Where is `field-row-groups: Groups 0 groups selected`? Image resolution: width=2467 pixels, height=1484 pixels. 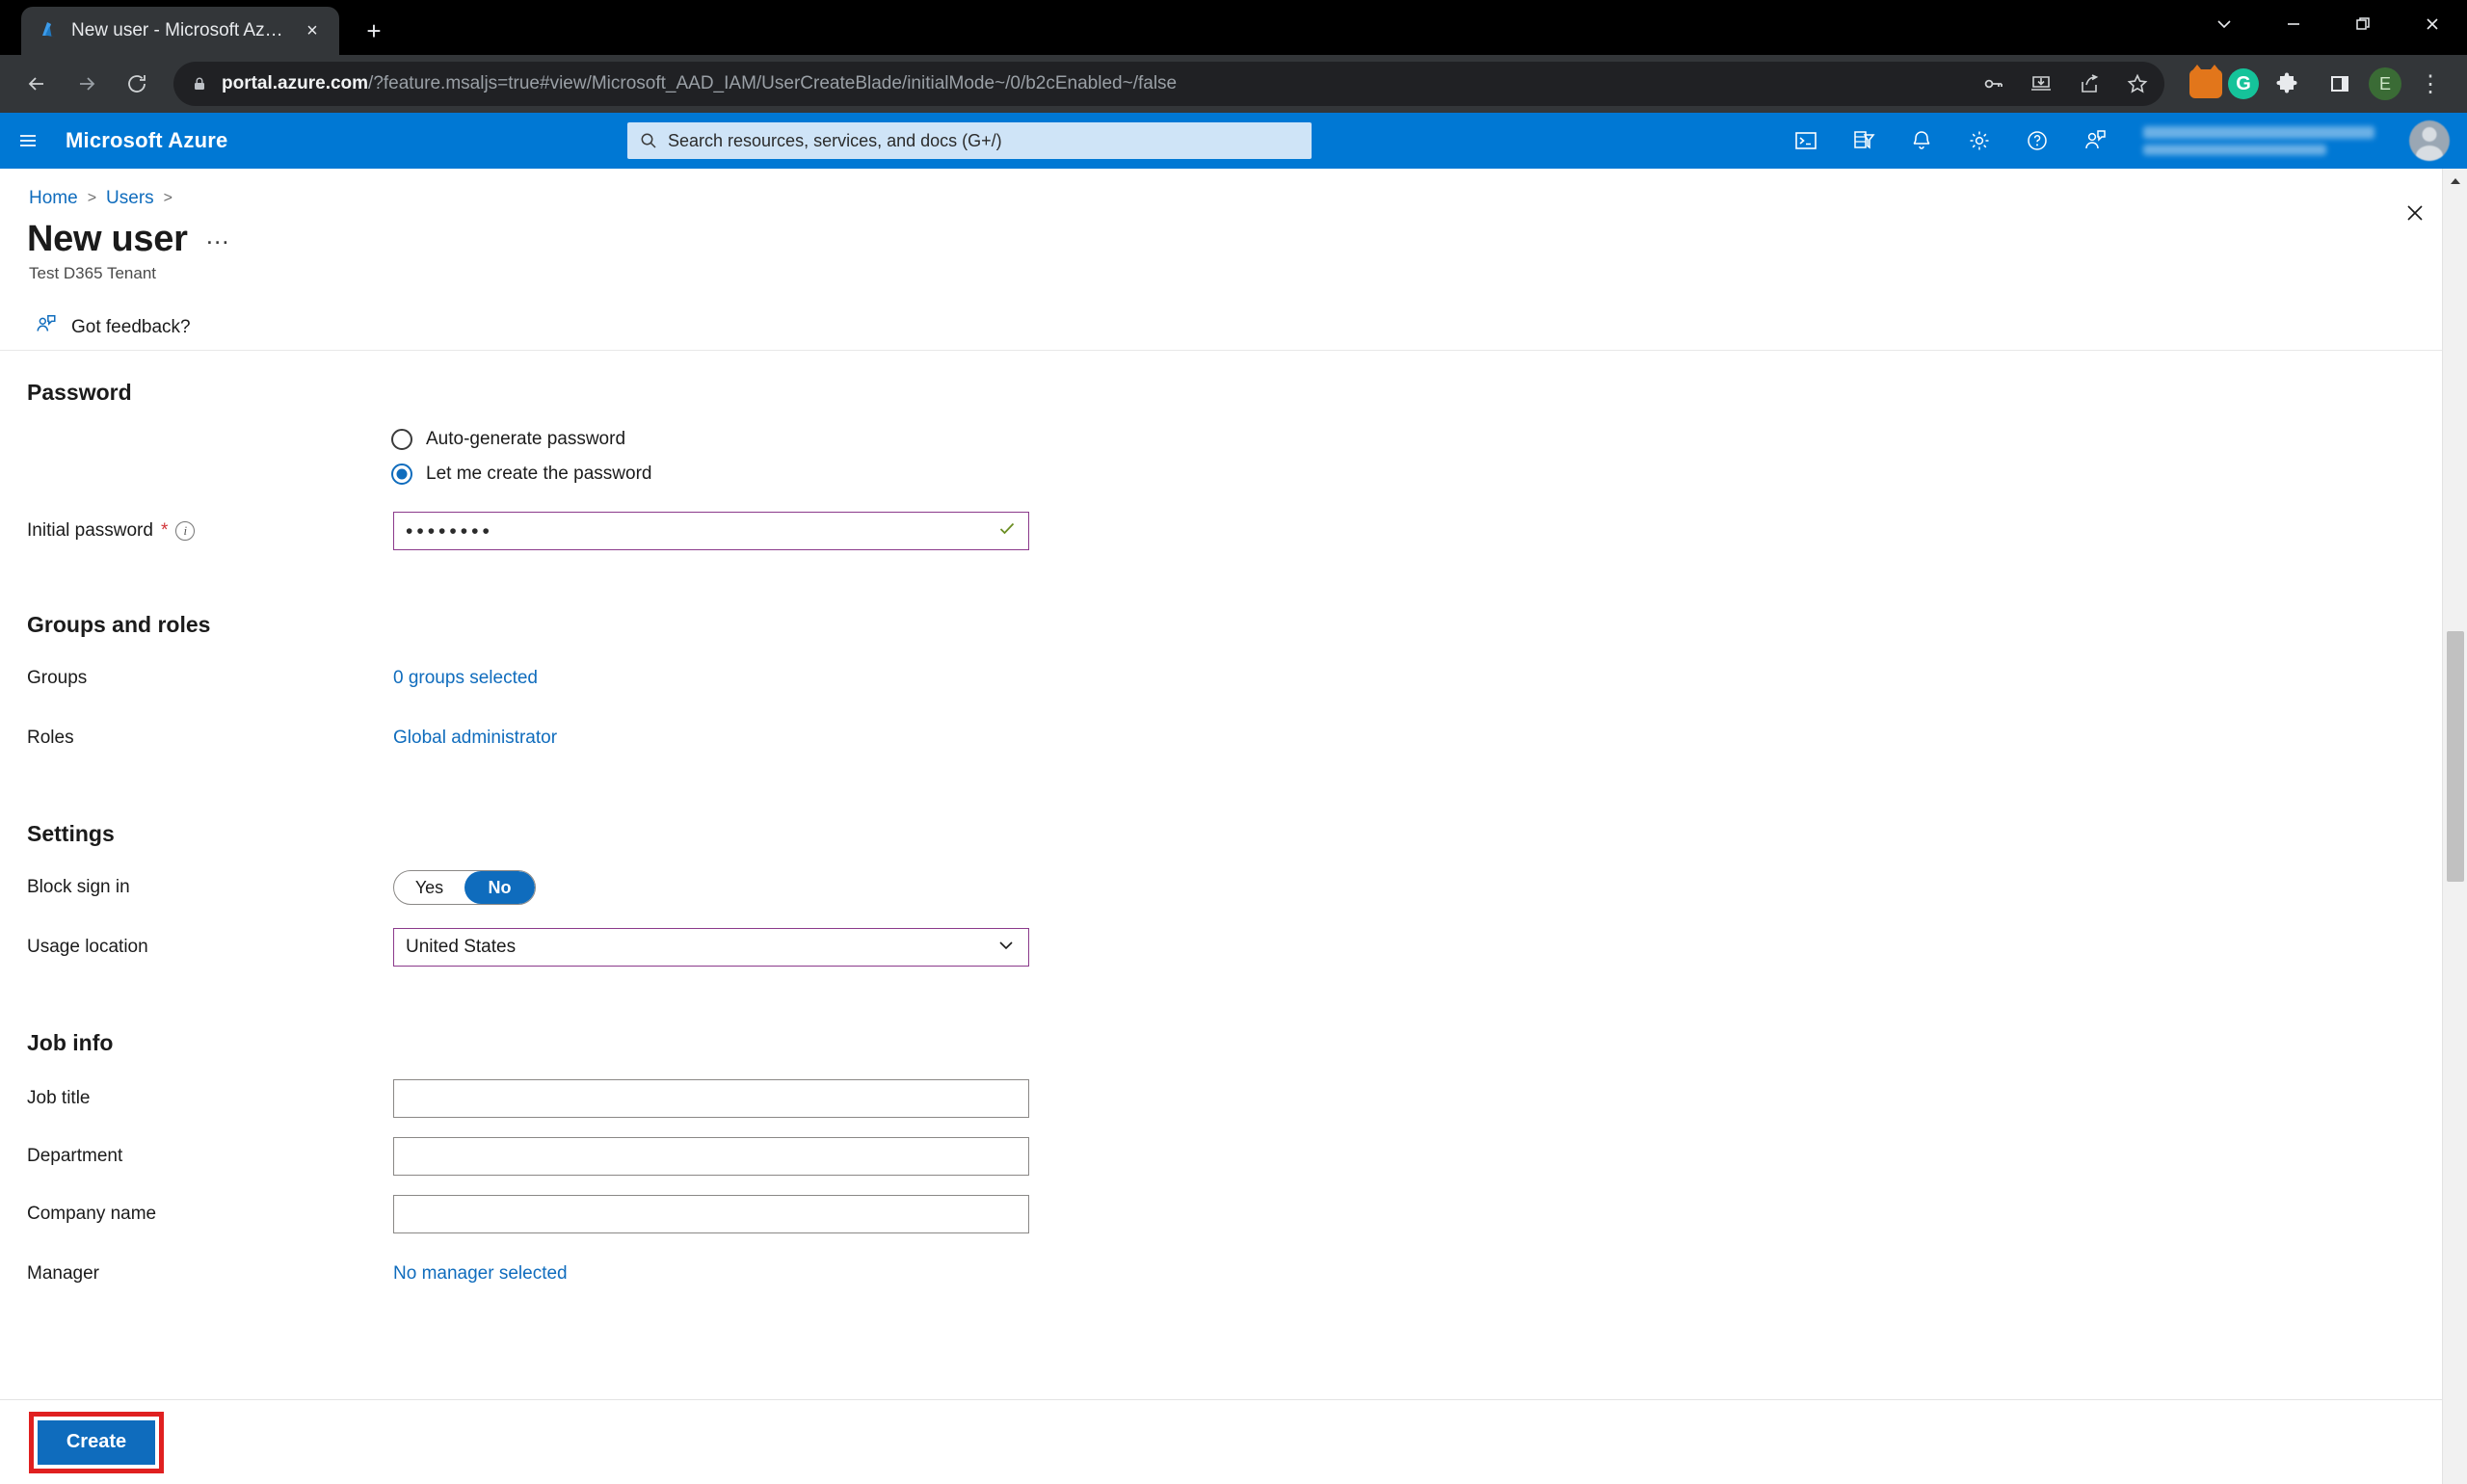
field-row-groups: Groups 0 groups selected is located at coordinates (1233, 678).